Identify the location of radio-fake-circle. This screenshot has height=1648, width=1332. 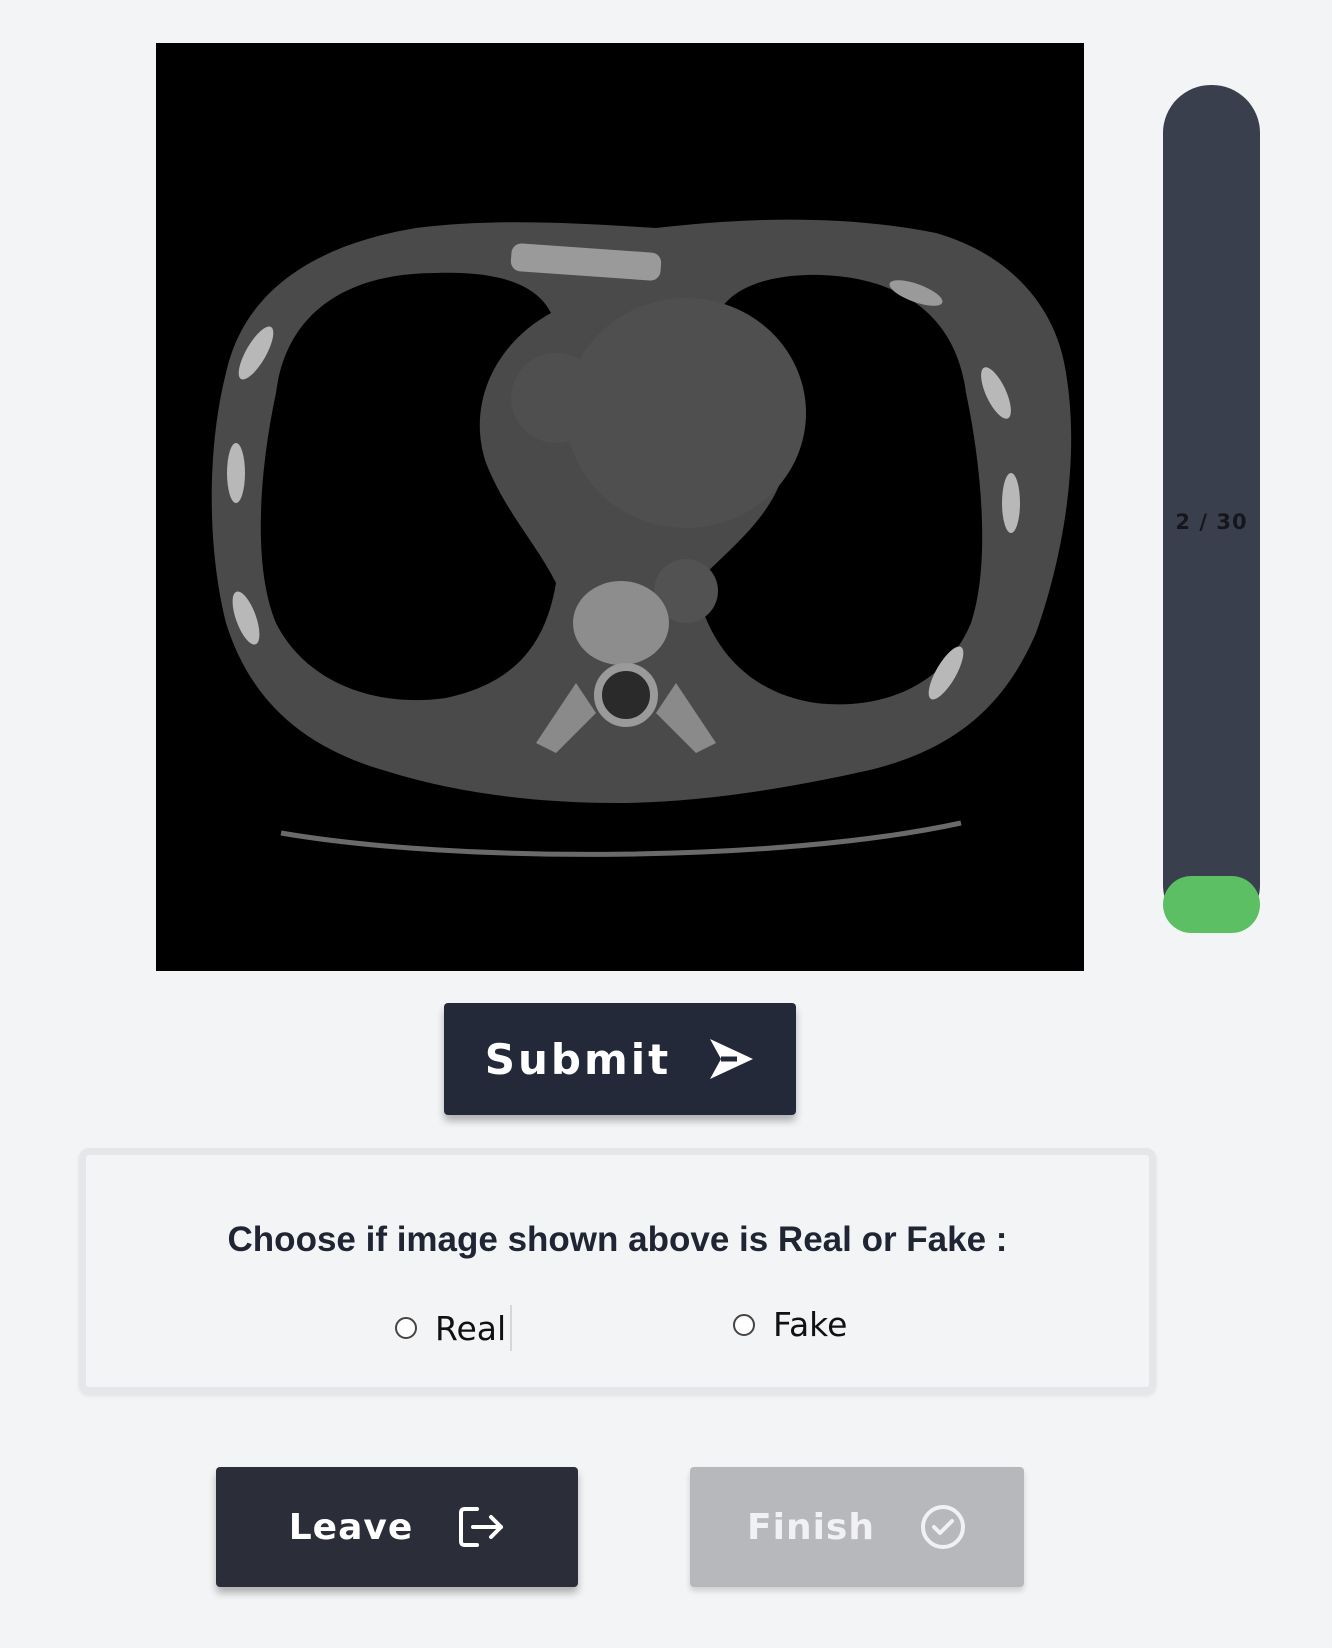
(744, 1324).